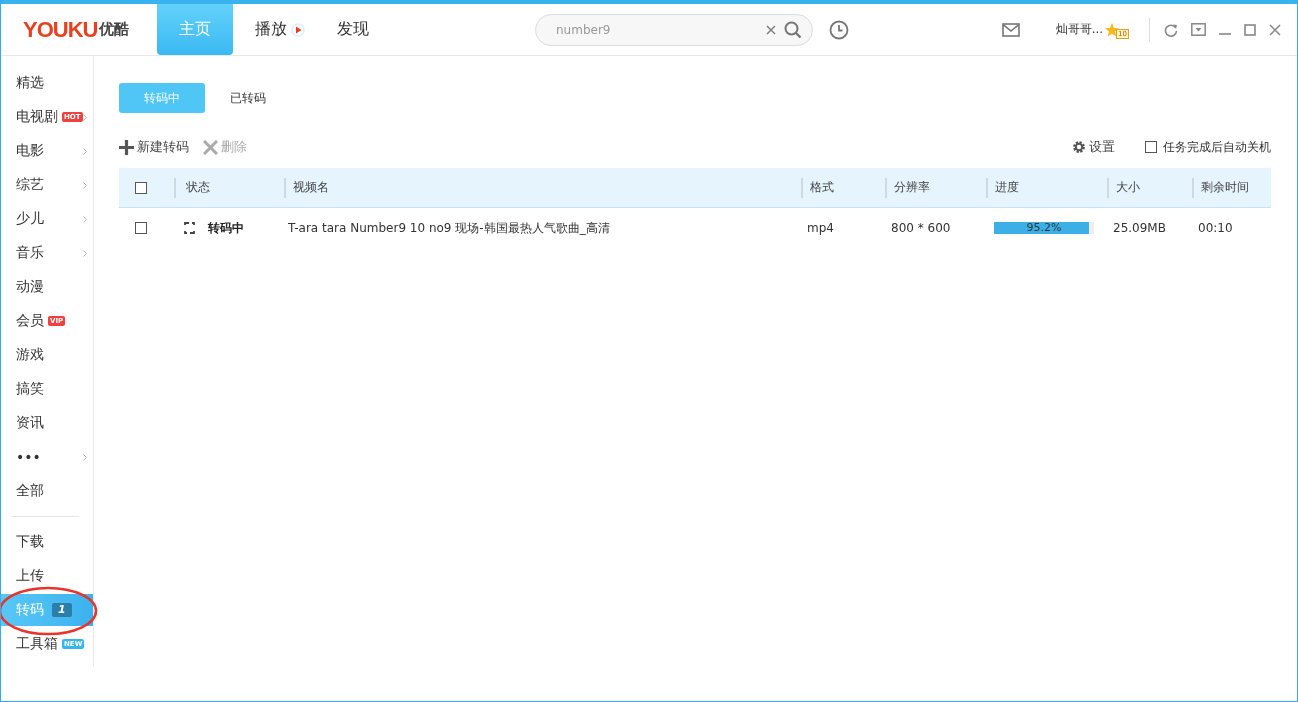  I want to click on maximize-icon, so click(1250, 29).